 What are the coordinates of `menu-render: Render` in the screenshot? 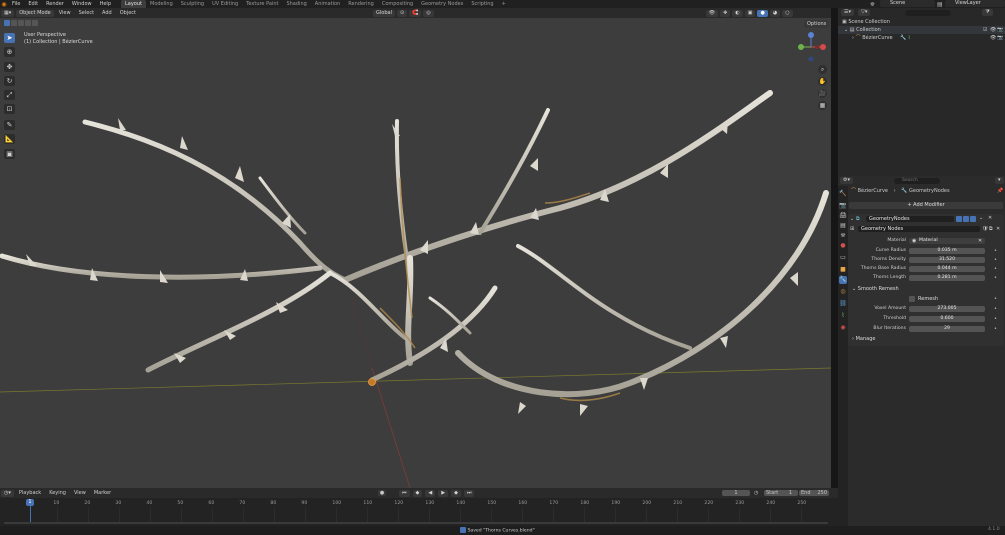 It's located at (55, 4).